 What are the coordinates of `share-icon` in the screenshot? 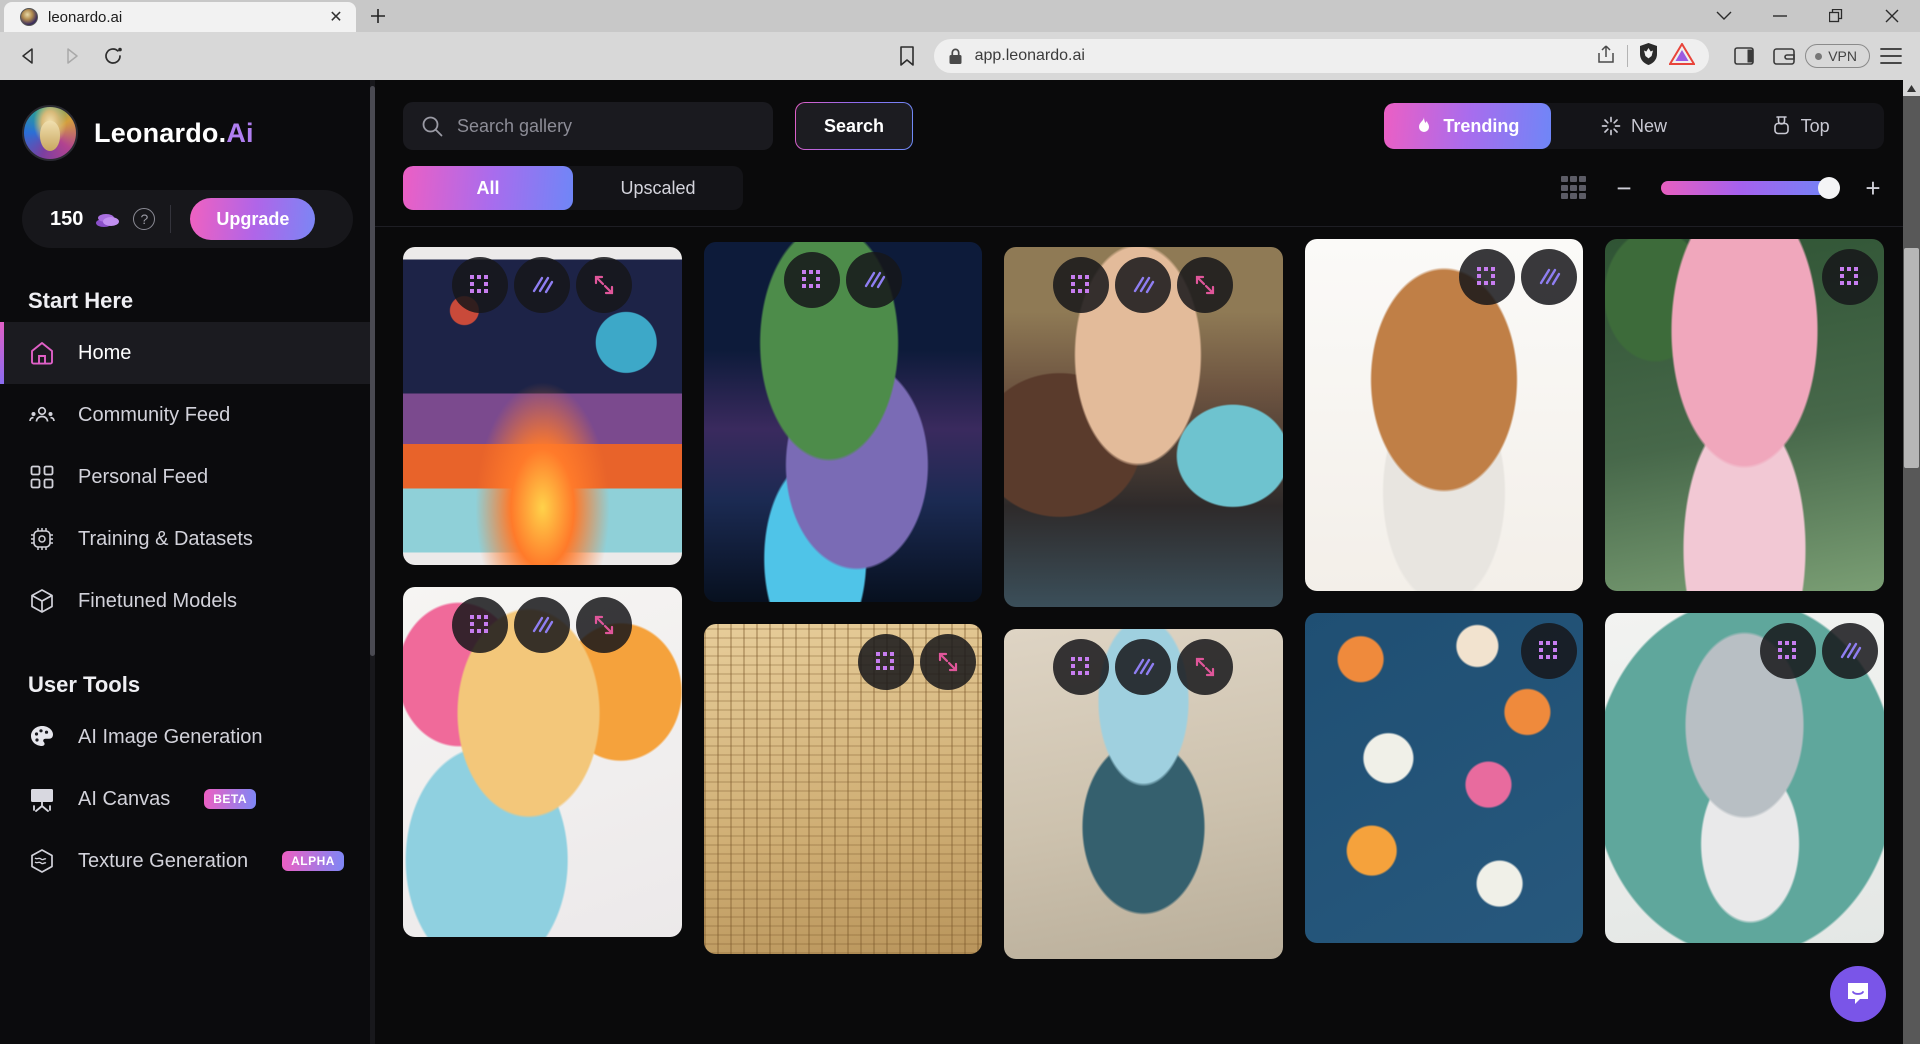 It's located at (1606, 56).